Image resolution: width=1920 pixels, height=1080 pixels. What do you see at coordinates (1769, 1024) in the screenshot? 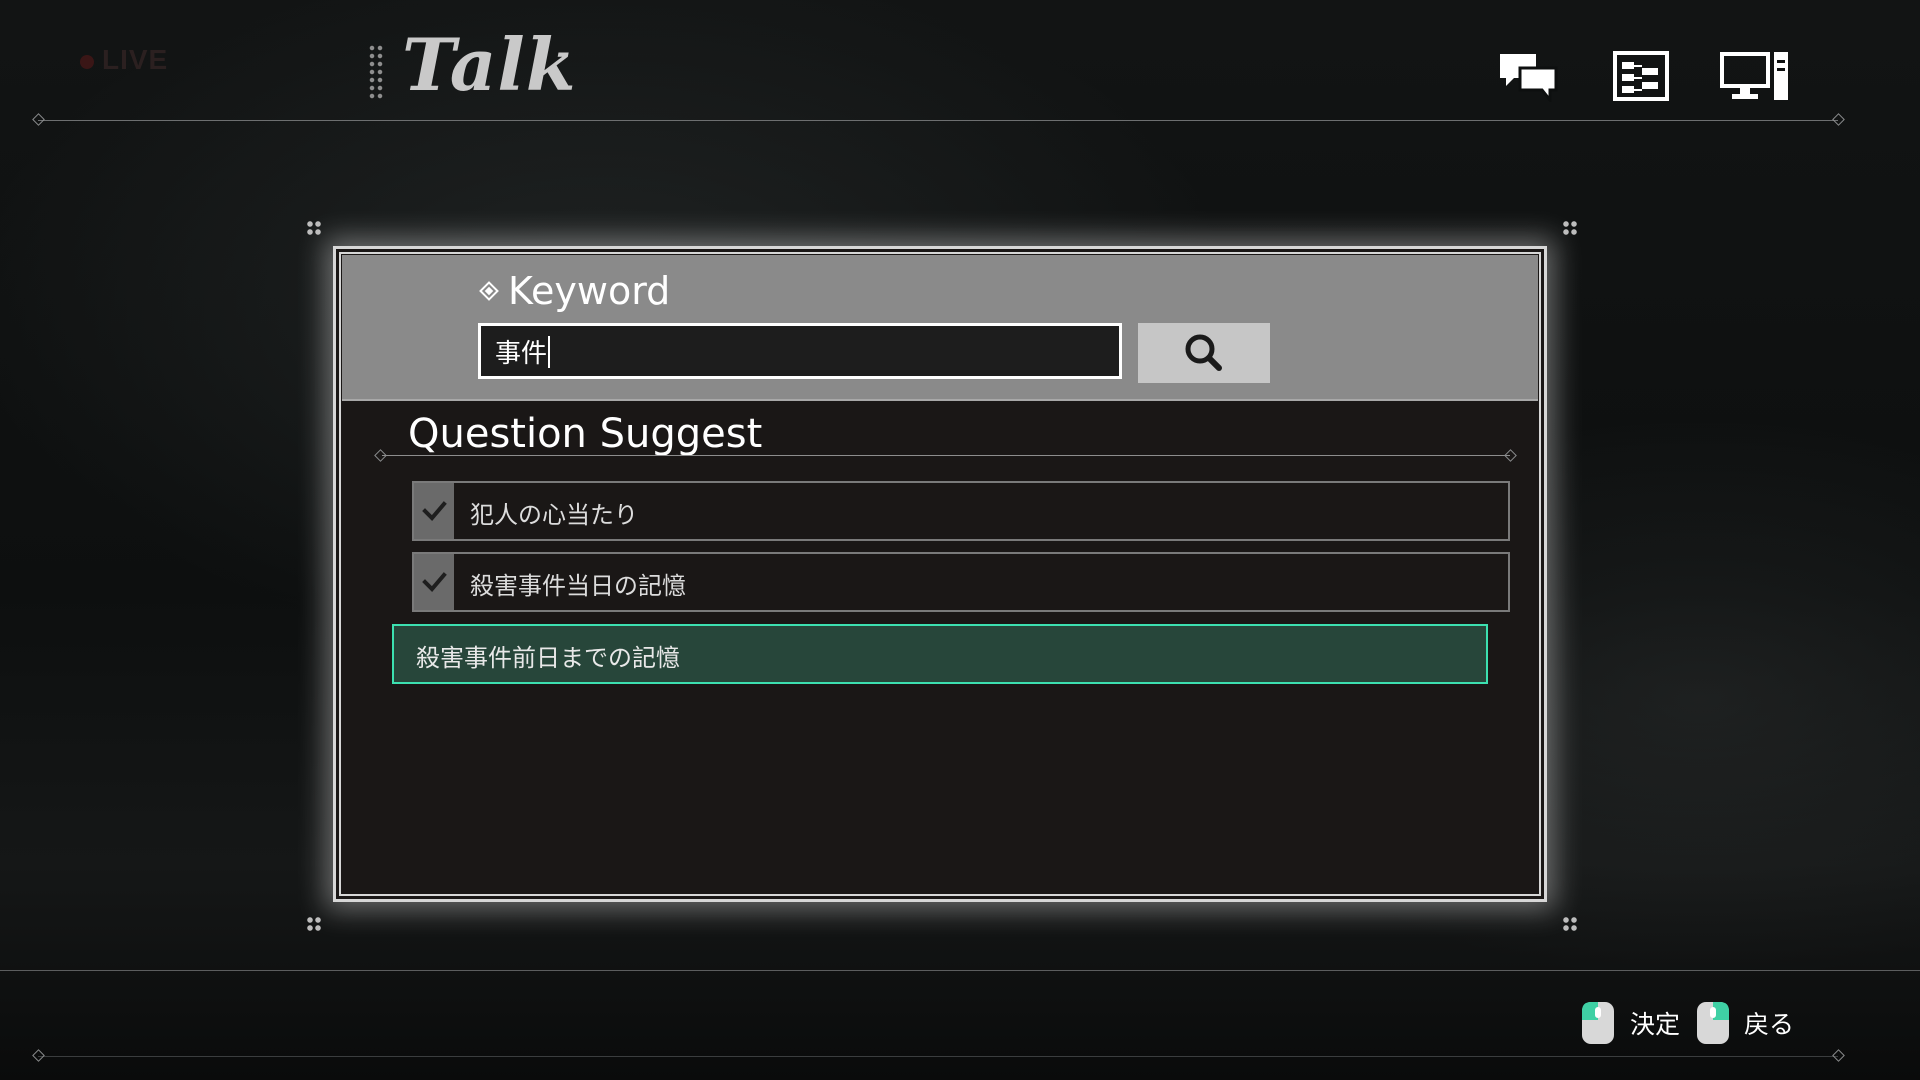
I see `back-label: 戻る` at bounding box center [1769, 1024].